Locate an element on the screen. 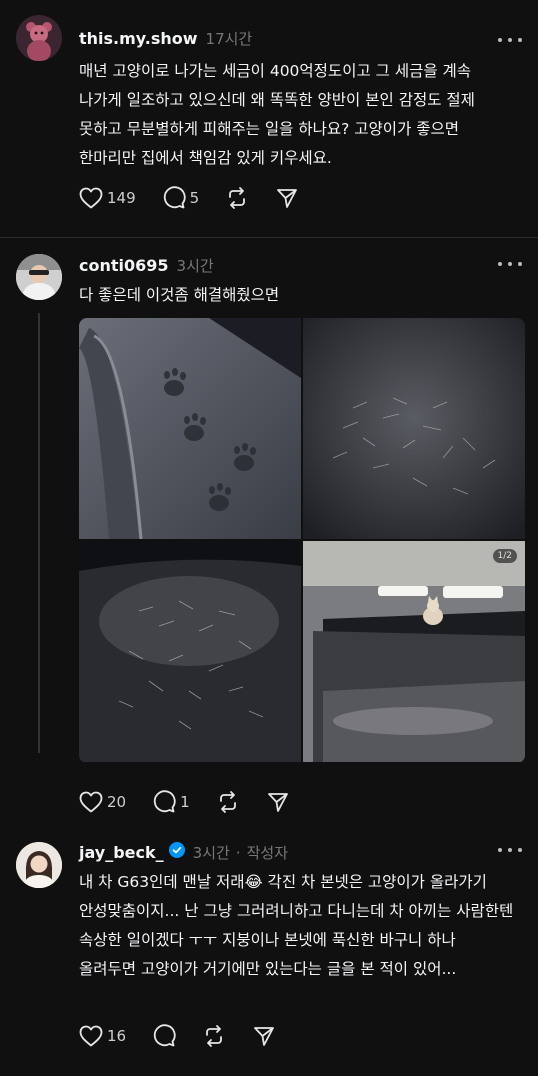  username: this.my.show is located at coordinates (138, 38).